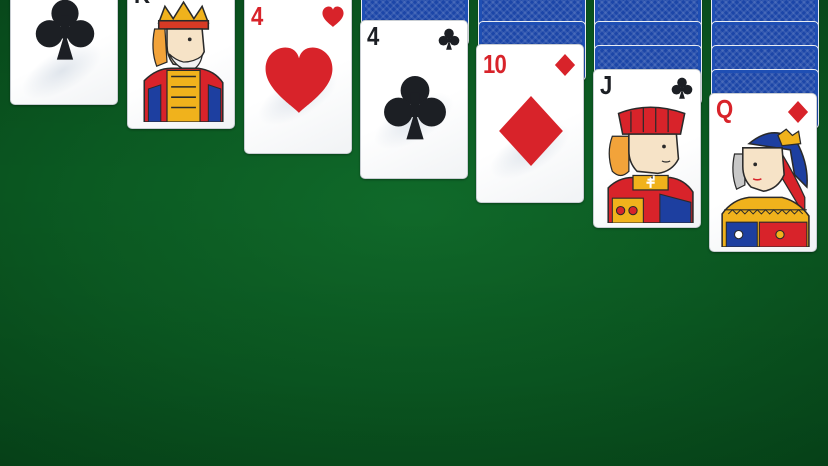 The height and width of the screenshot is (466, 828). Describe the element at coordinates (606, 85) in the screenshot. I see `card-rank: J` at that location.